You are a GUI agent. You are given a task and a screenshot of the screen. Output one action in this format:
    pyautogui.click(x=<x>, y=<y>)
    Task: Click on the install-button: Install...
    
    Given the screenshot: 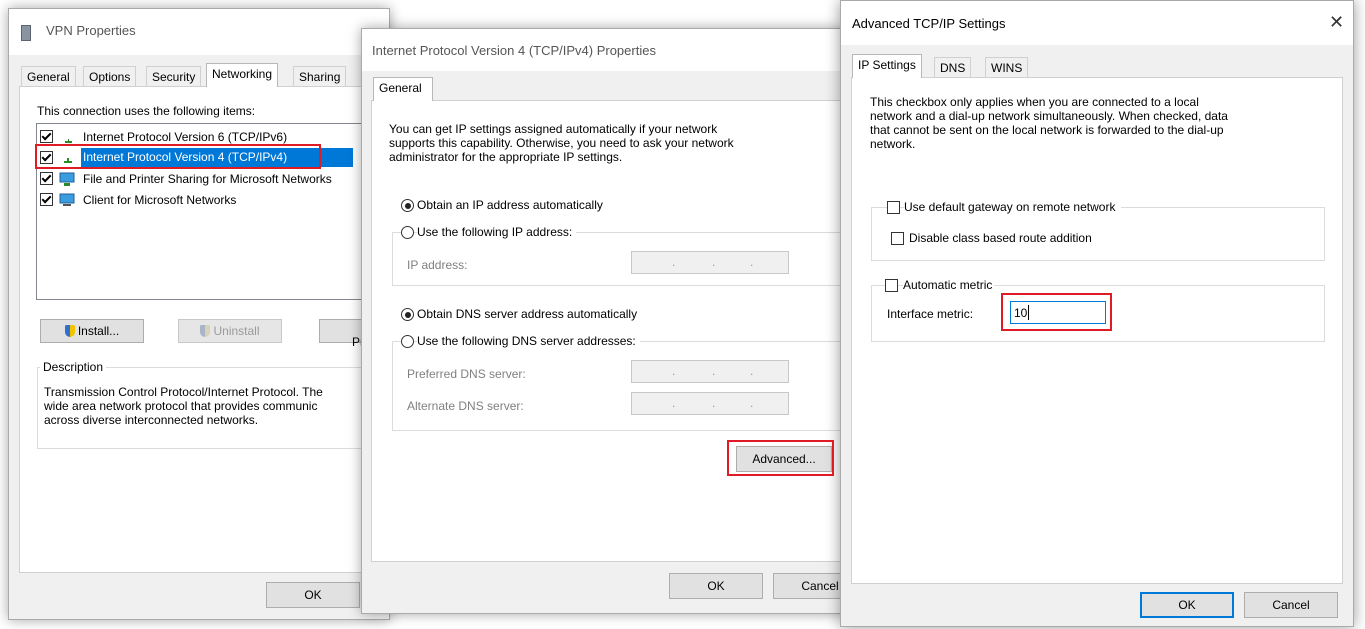 What is the action you would take?
    pyautogui.click(x=92, y=331)
    